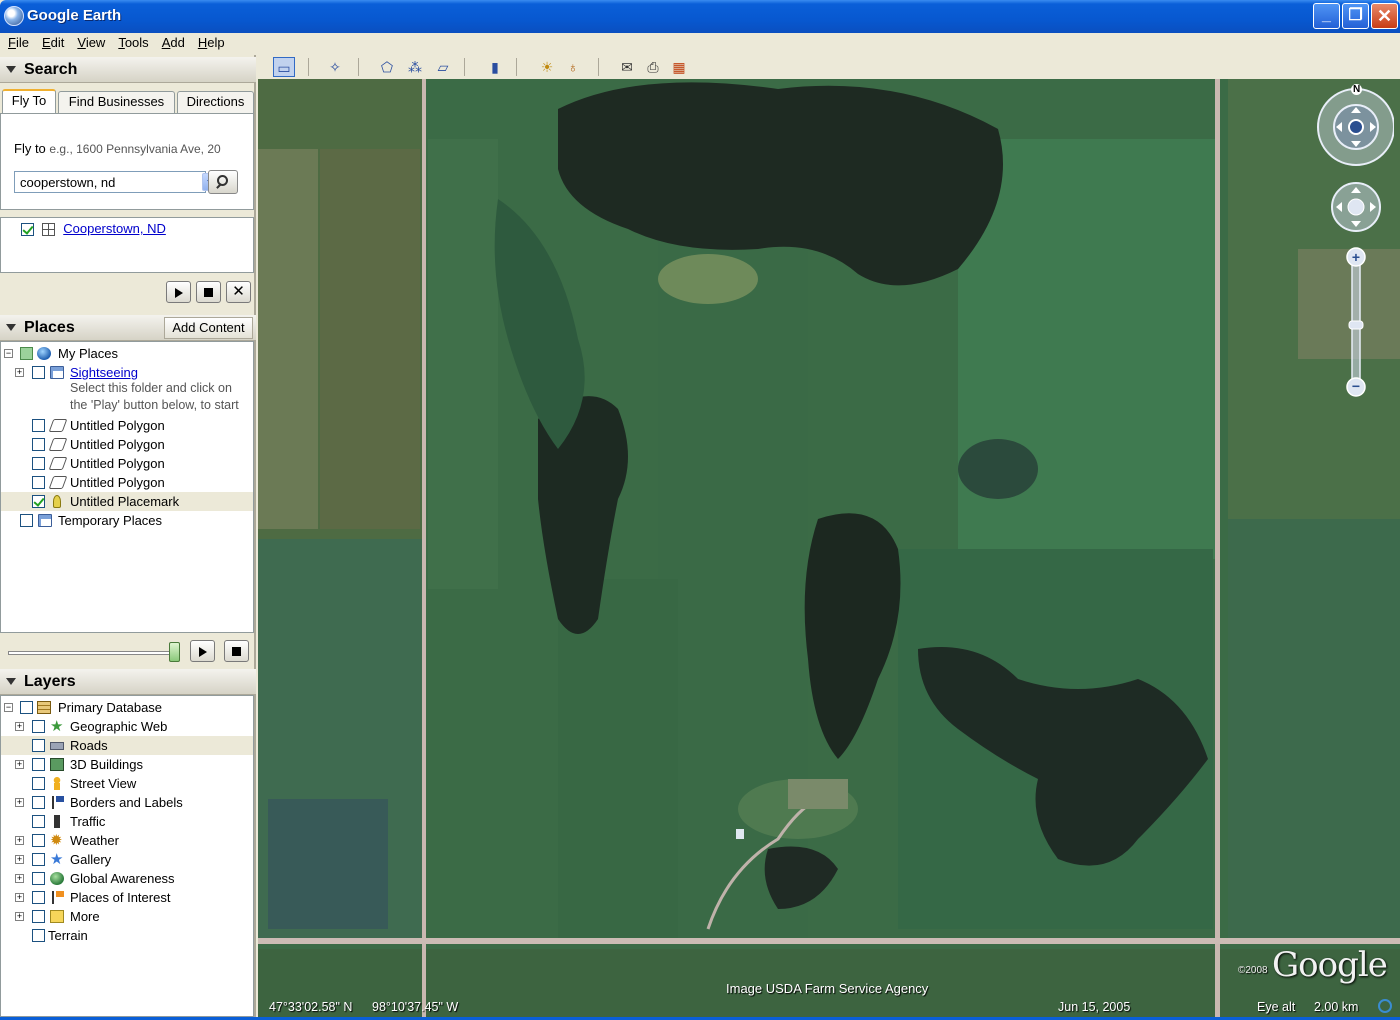 The height and width of the screenshot is (1020, 1400). Describe the element at coordinates (172, 41) in the screenshot. I see `menu-add: Add` at that location.